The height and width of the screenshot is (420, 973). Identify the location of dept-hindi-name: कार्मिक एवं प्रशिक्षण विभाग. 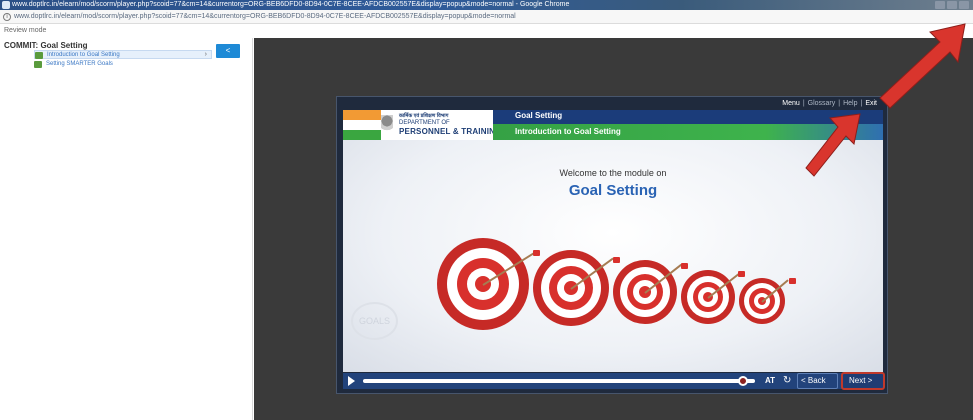
(424, 116).